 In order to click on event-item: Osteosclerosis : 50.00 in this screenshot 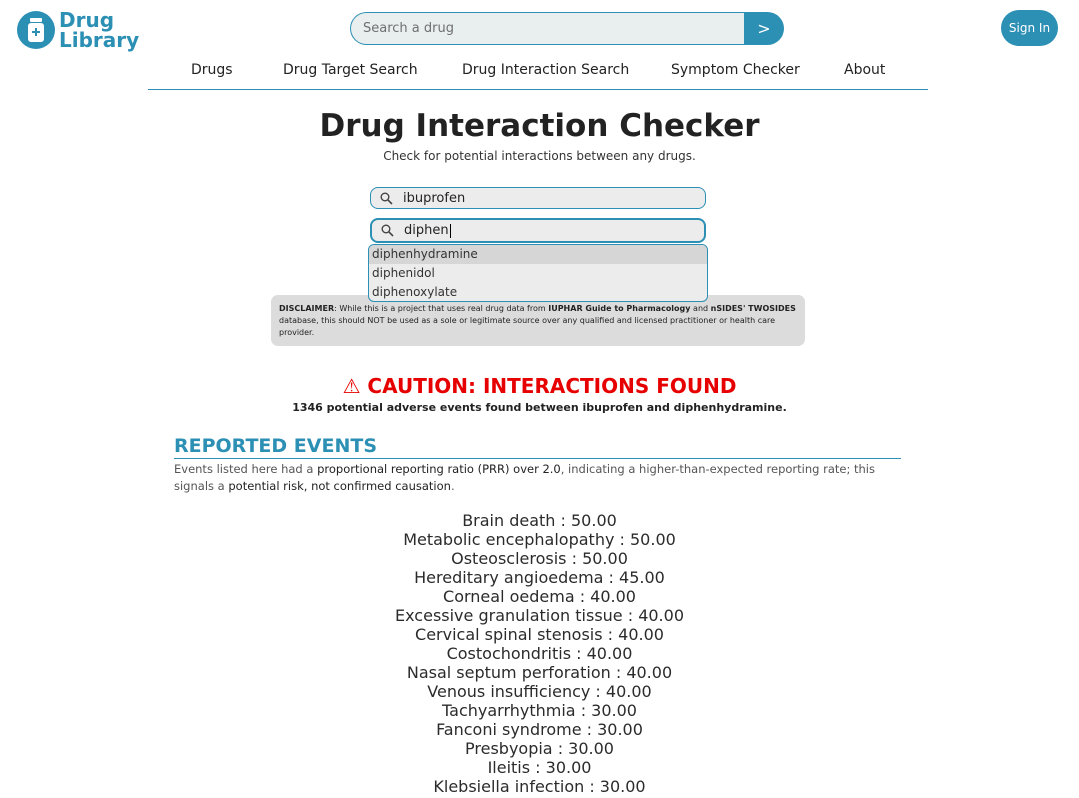, I will do `click(539, 558)`.